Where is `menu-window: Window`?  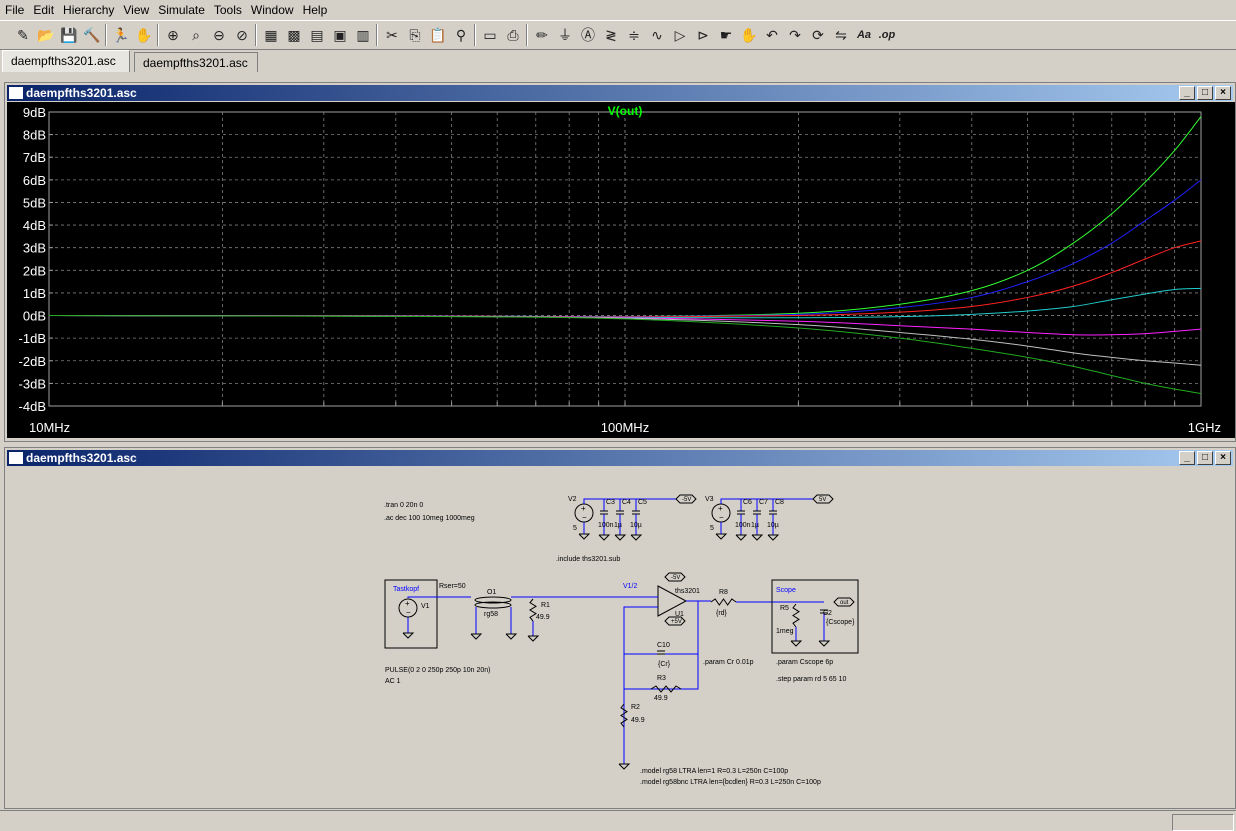
menu-window: Window is located at coordinates (272, 8).